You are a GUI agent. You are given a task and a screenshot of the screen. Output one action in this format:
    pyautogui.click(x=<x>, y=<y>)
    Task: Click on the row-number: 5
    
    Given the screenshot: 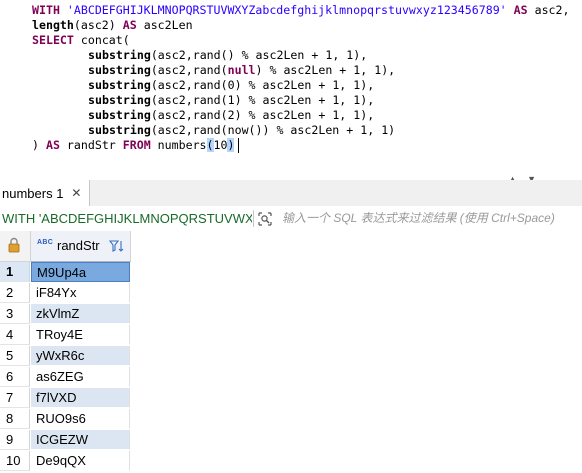 What is the action you would take?
    pyautogui.click(x=15, y=356)
    